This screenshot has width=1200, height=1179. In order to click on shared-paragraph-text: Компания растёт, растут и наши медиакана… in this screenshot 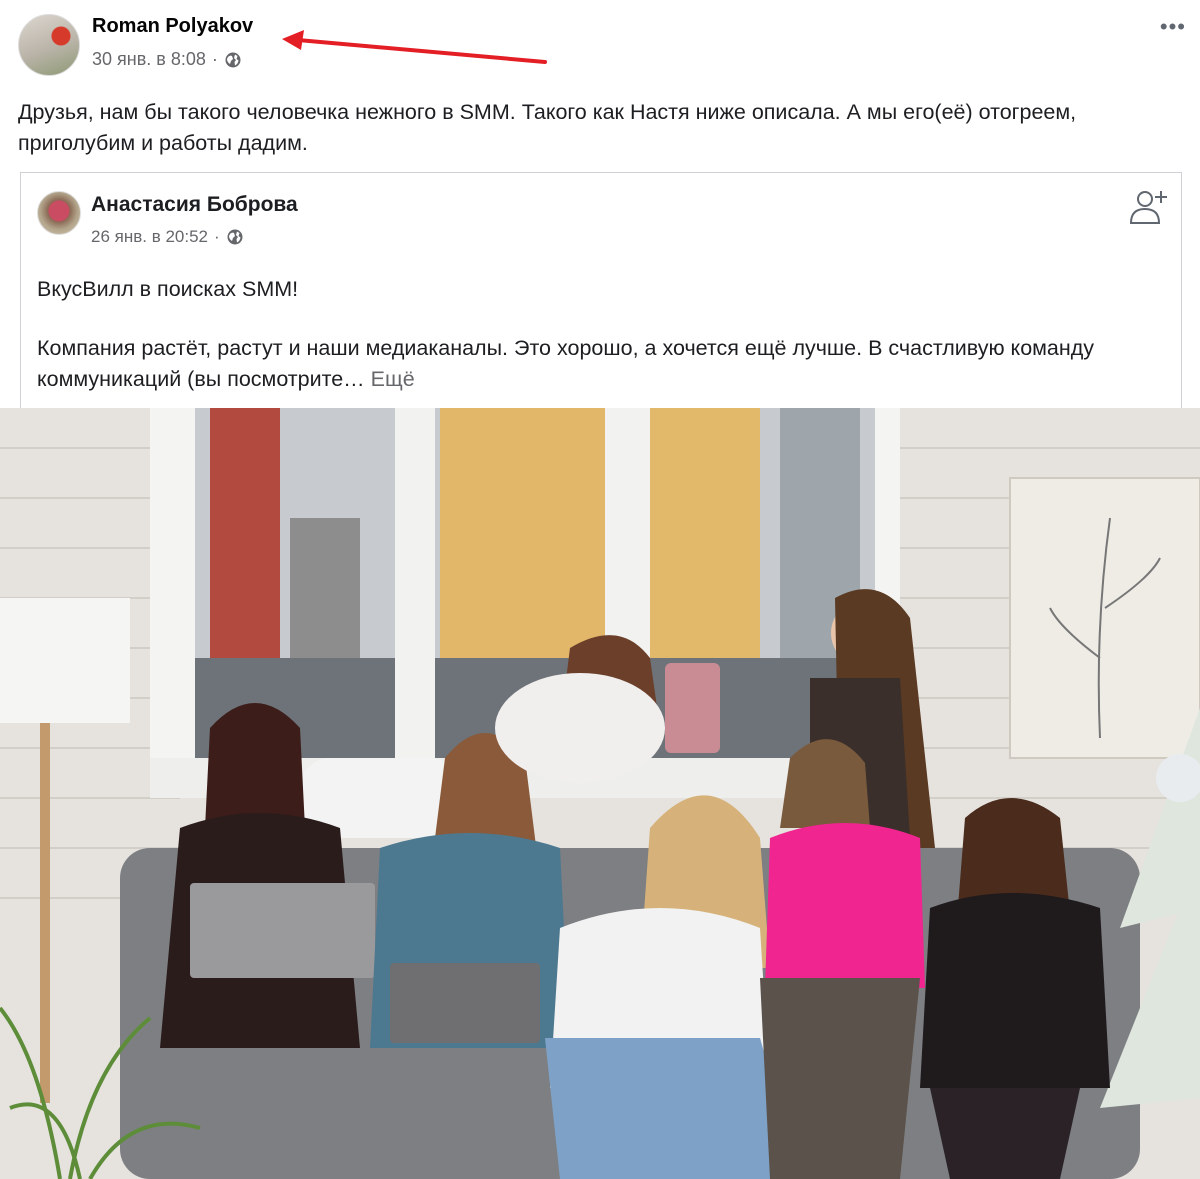, I will do `click(566, 363)`.